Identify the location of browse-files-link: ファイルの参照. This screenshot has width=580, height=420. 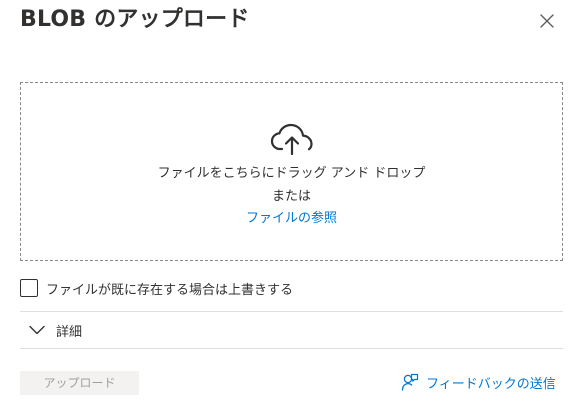
(291, 219).